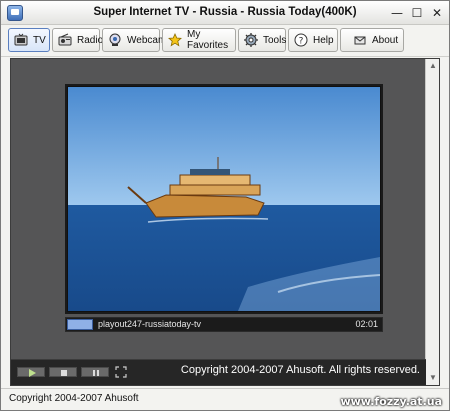 The image size is (450, 411). Describe the element at coordinates (432, 222) in the screenshot. I see `vertical-scrollbar: ▲ ▼` at that location.